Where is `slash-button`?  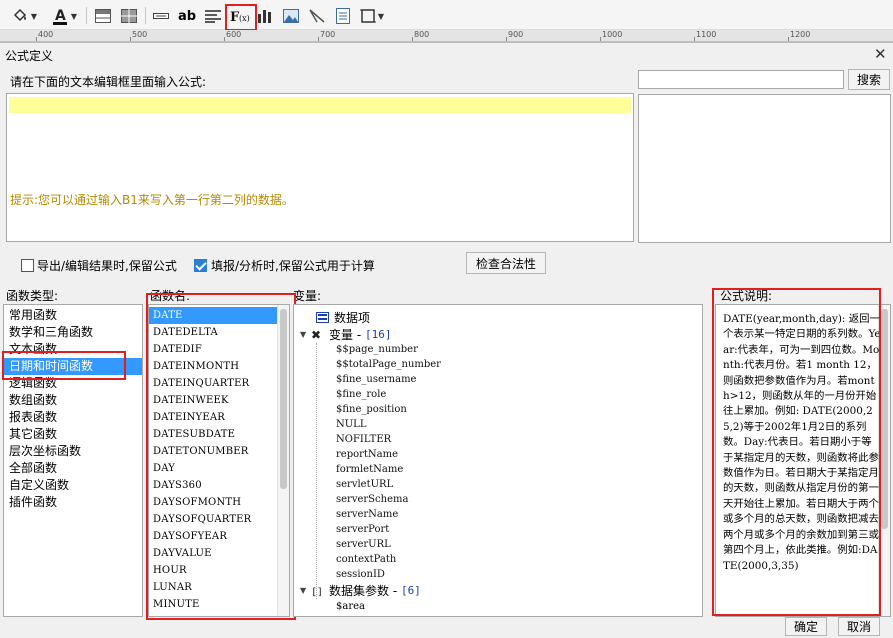
slash-button is located at coordinates (317, 16).